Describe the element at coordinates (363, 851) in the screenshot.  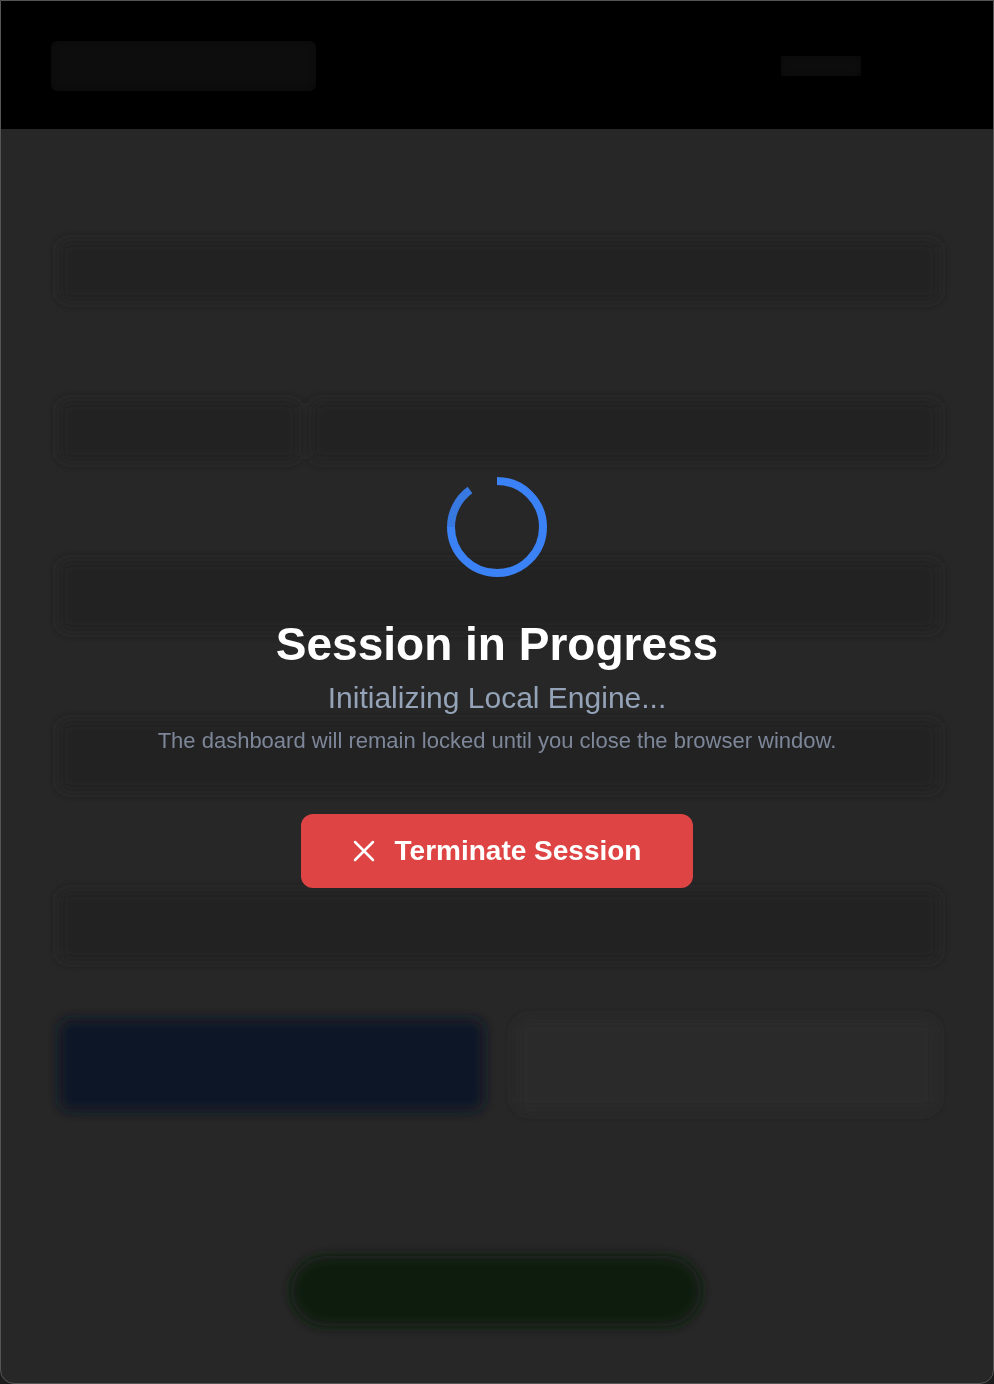
I see `close-icon` at that location.